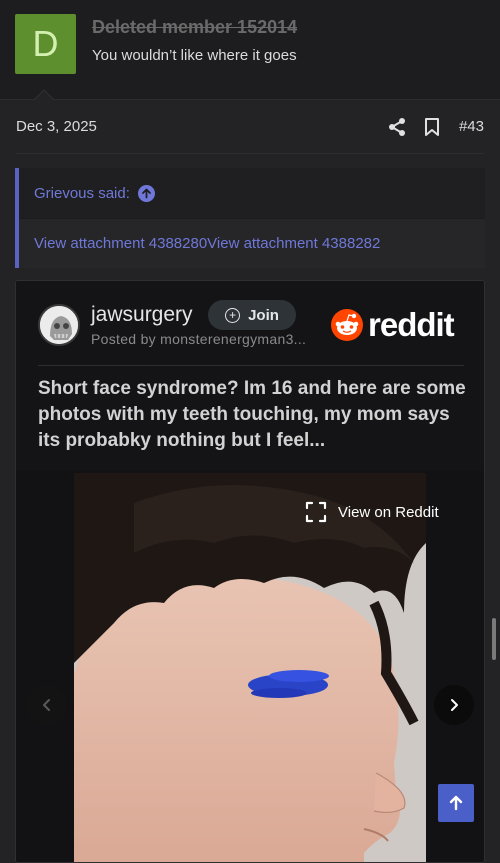 This screenshot has height=863, width=500. I want to click on join-label: Join, so click(263, 315).